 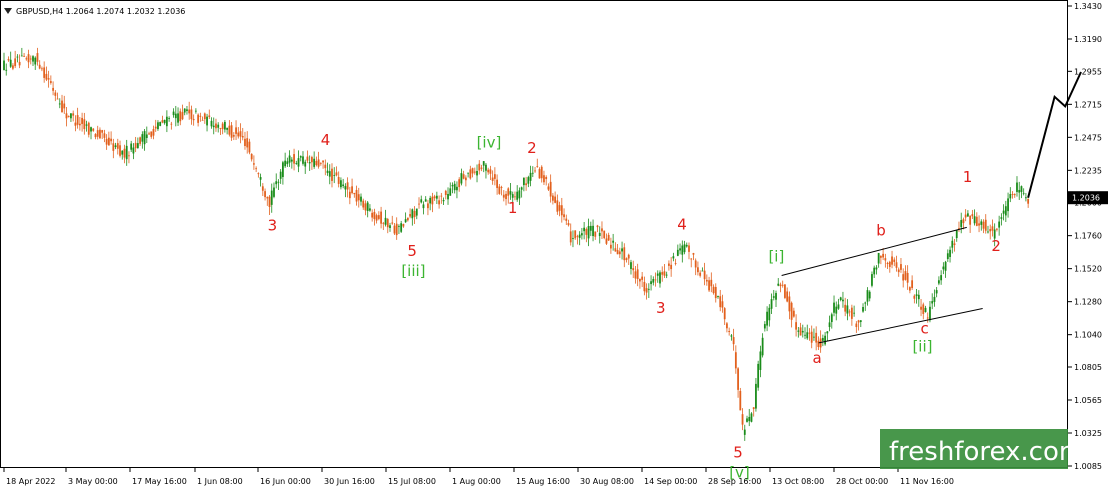 What do you see at coordinates (349, 481) in the screenshot?
I see `x-tick-label: 30 Jun 16:00` at bounding box center [349, 481].